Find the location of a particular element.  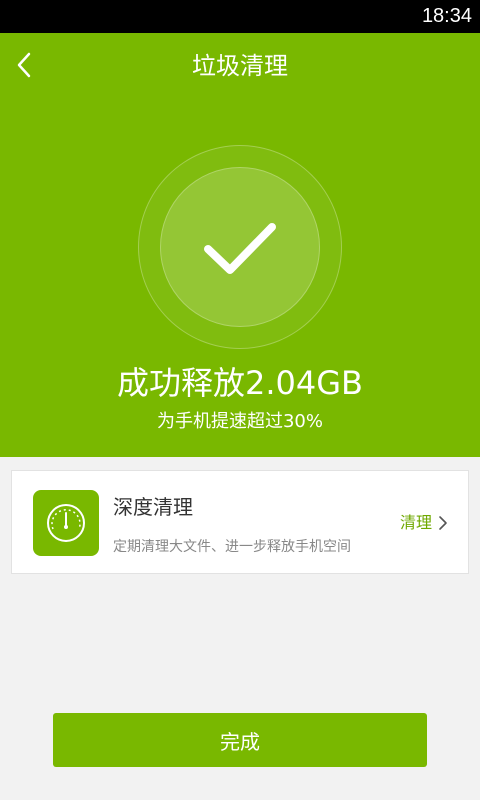

deep-clean-description: 定期清理大文件、进一步释放手机空间 is located at coordinates (232, 547).